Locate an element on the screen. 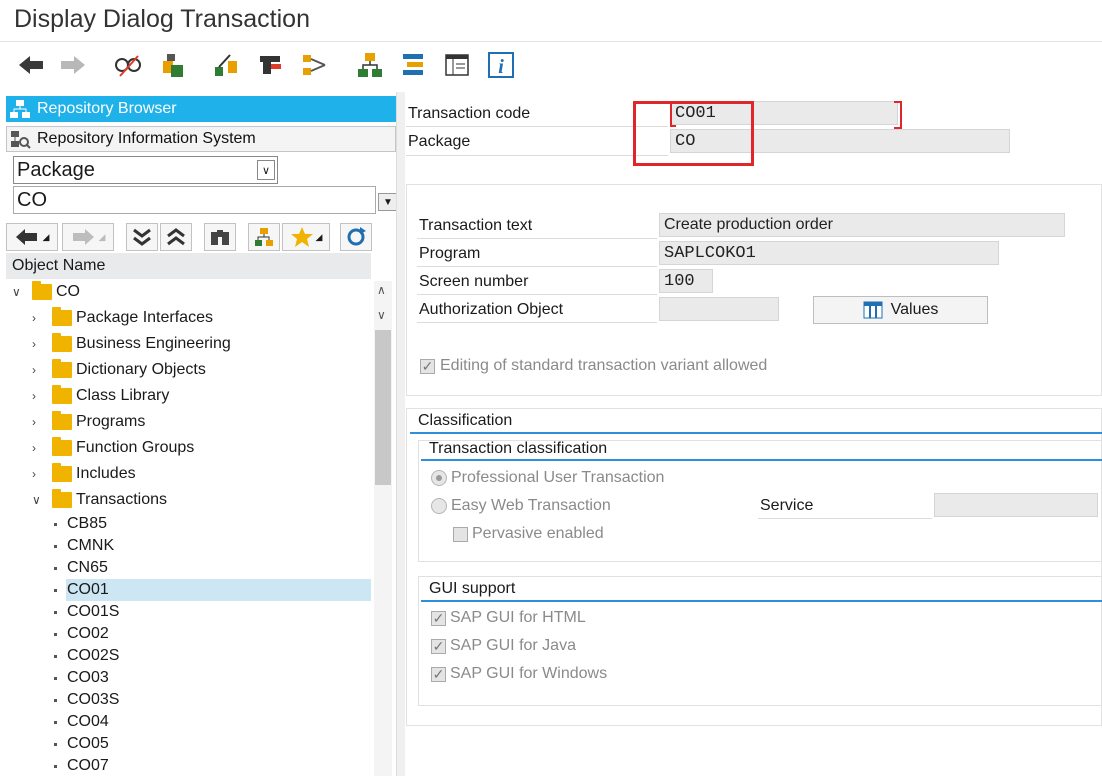 The height and width of the screenshot is (777, 1102). info-glyph: i is located at coordinates (501, 67).